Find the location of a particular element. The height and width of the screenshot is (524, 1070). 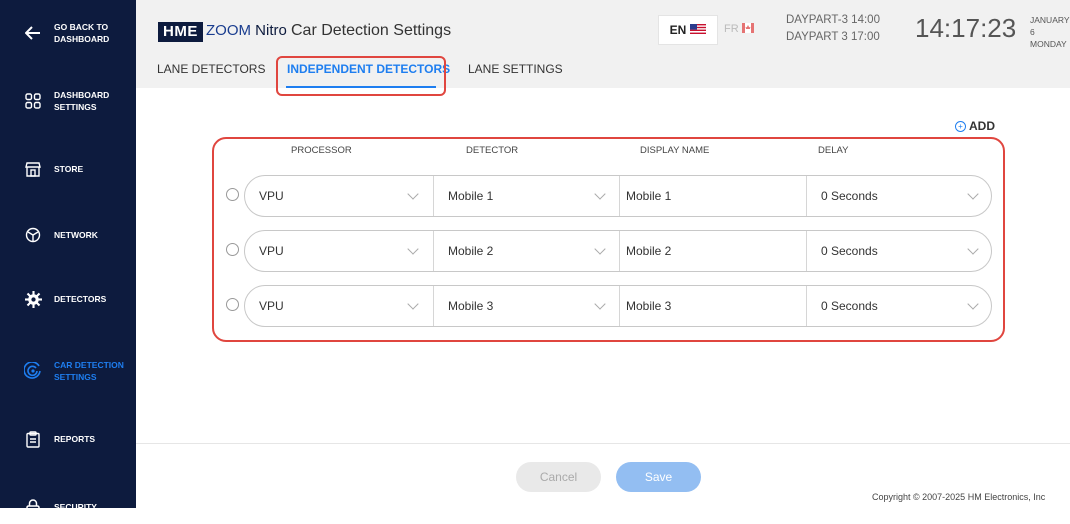

sidebar-item-label: GO BACK TO DASHBOARD is located at coordinates (82, 33).